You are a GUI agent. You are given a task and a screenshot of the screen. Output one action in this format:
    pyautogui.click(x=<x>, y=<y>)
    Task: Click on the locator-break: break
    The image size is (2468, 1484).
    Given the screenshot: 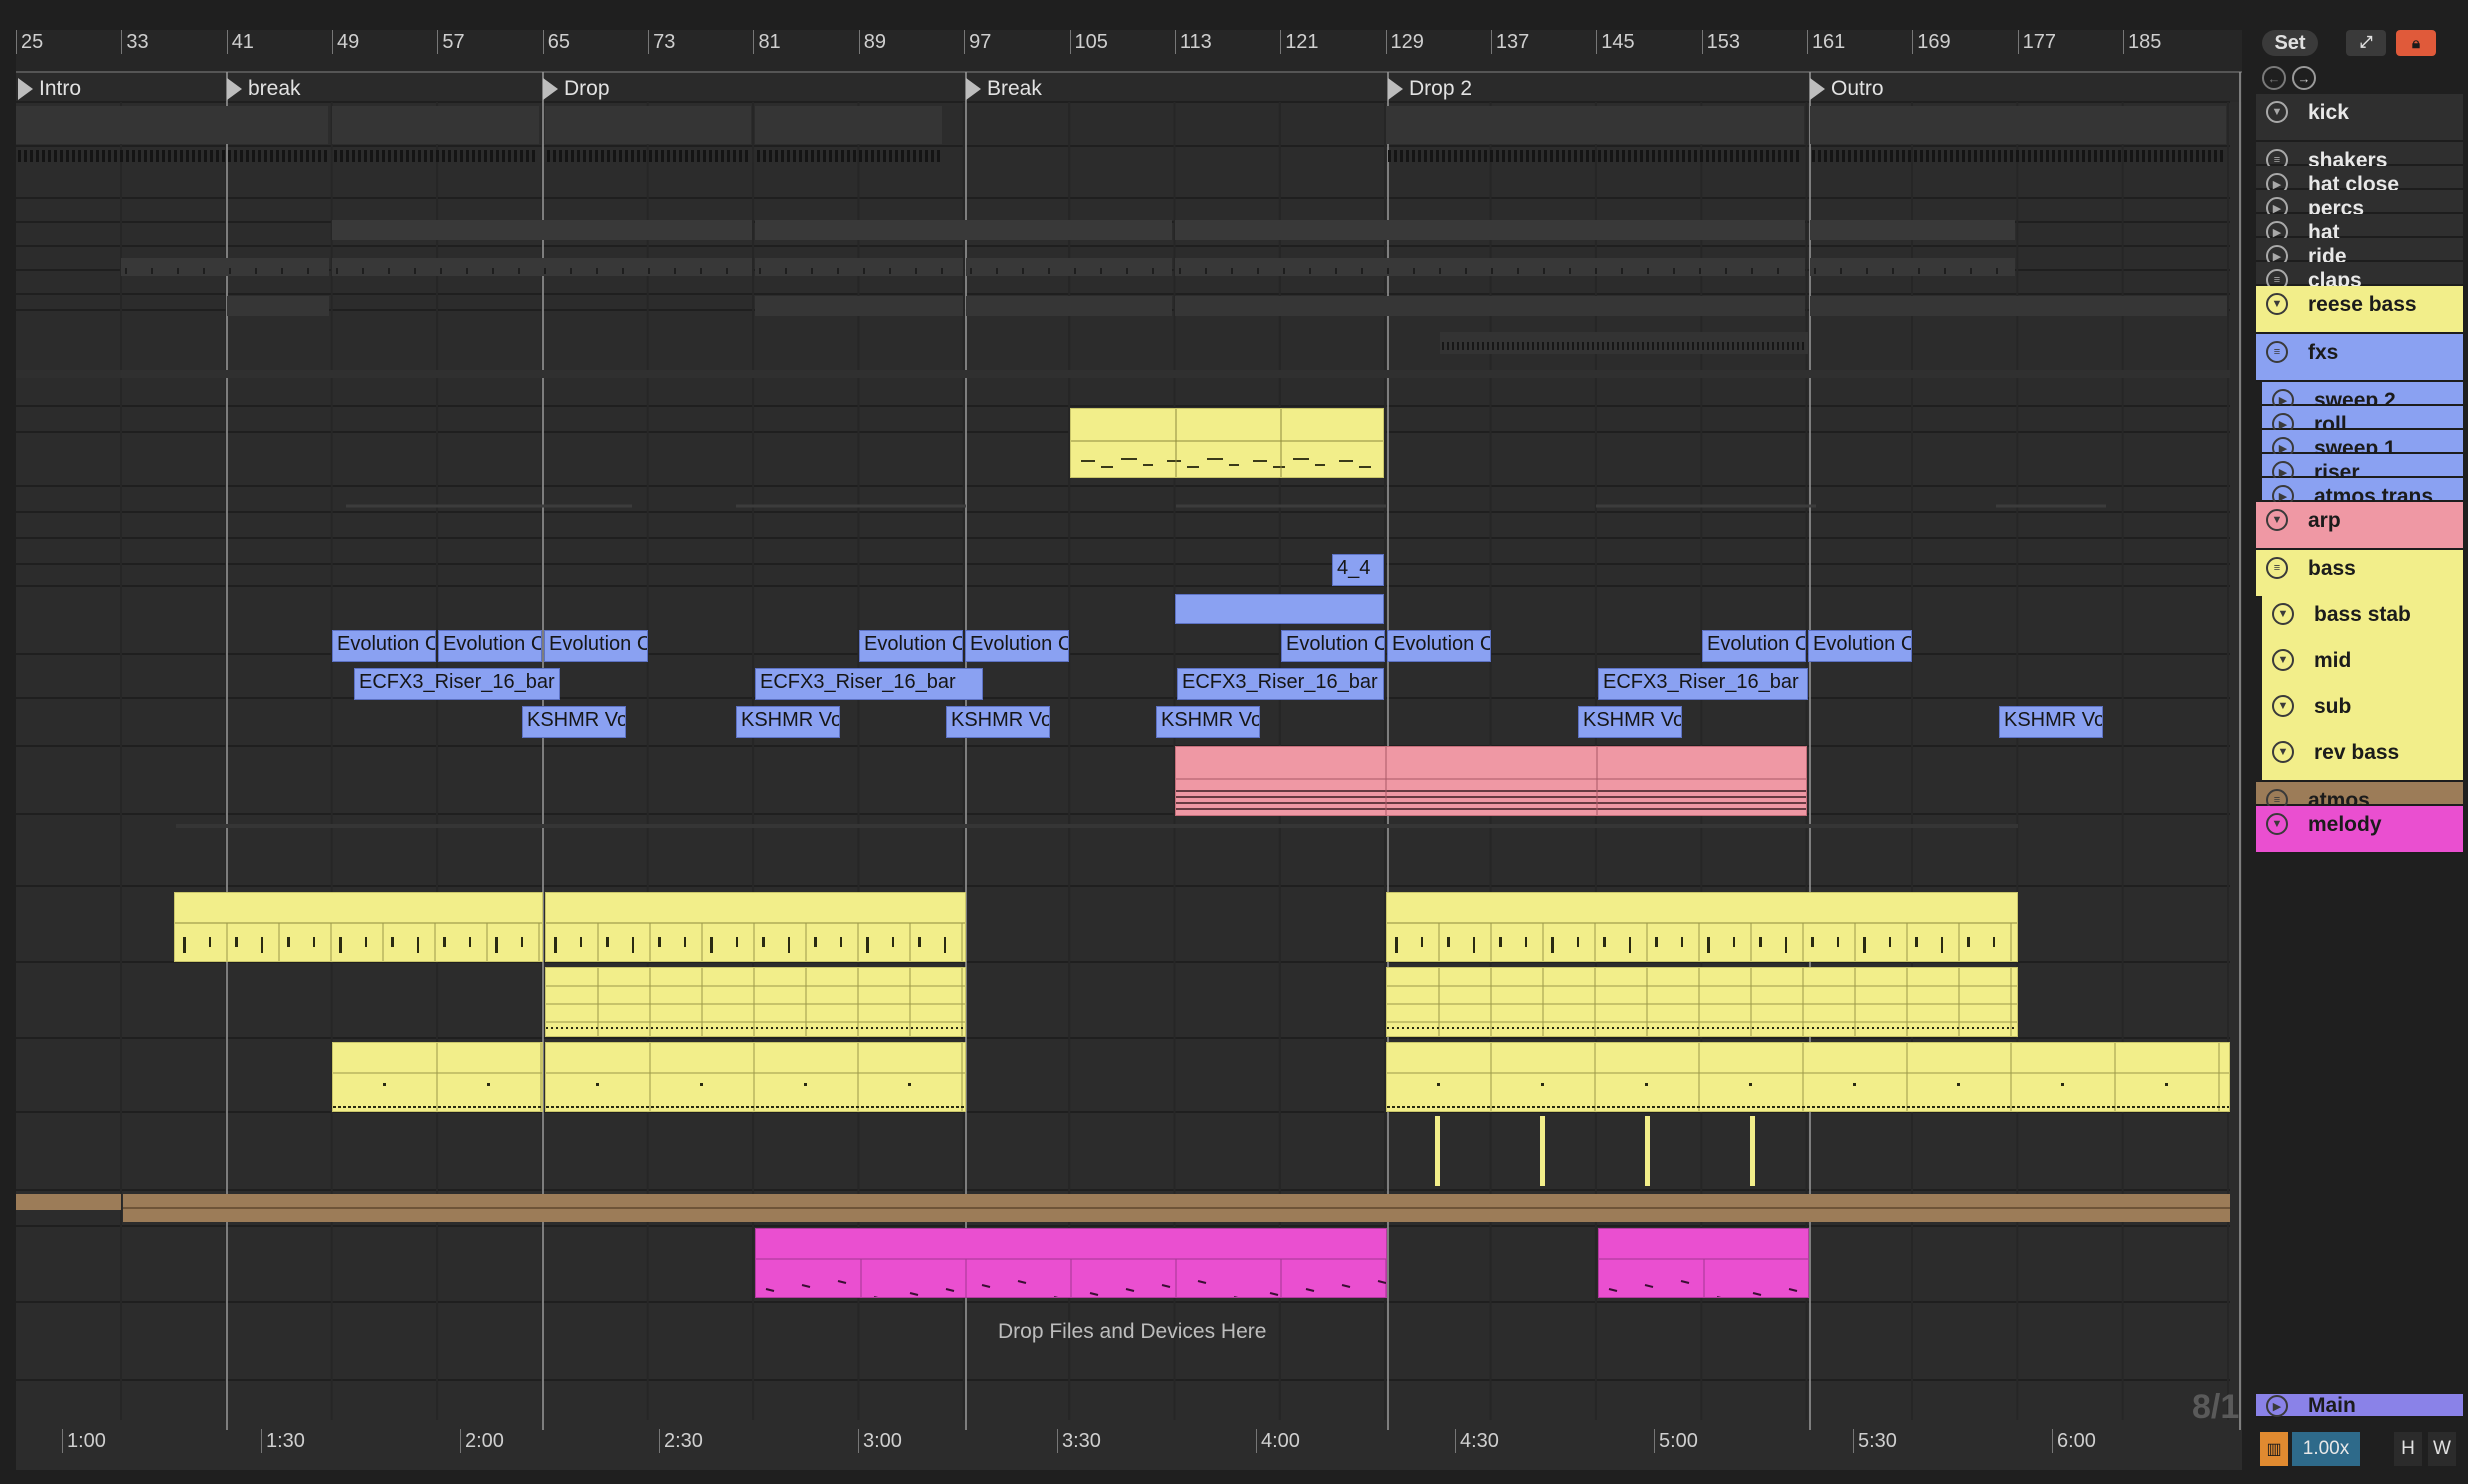 What is the action you would take?
    pyautogui.click(x=264, y=89)
    